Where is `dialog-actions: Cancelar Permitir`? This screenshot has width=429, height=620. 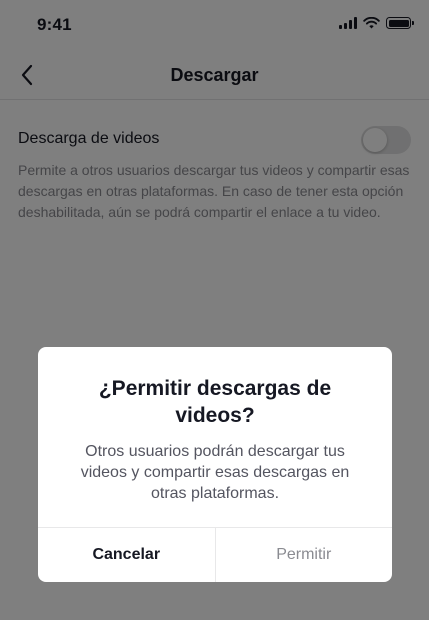 dialog-actions: Cancelar Permitir is located at coordinates (215, 554).